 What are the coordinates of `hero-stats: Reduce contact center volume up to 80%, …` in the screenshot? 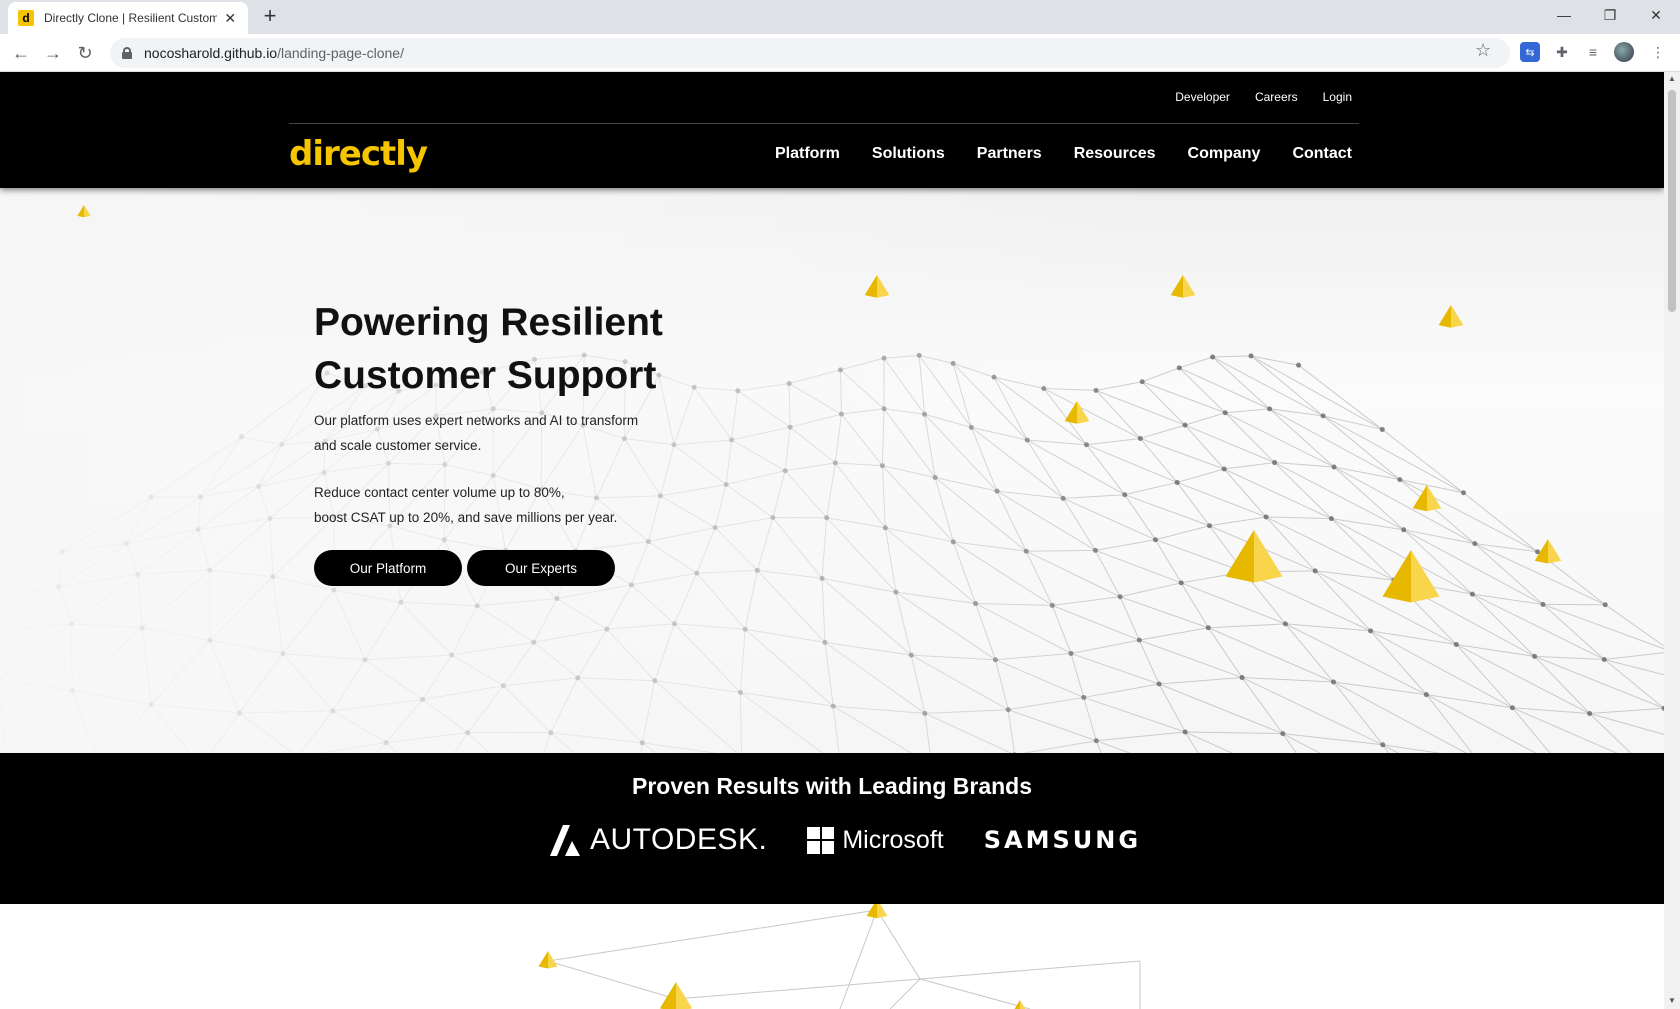 It's located at (514, 505).